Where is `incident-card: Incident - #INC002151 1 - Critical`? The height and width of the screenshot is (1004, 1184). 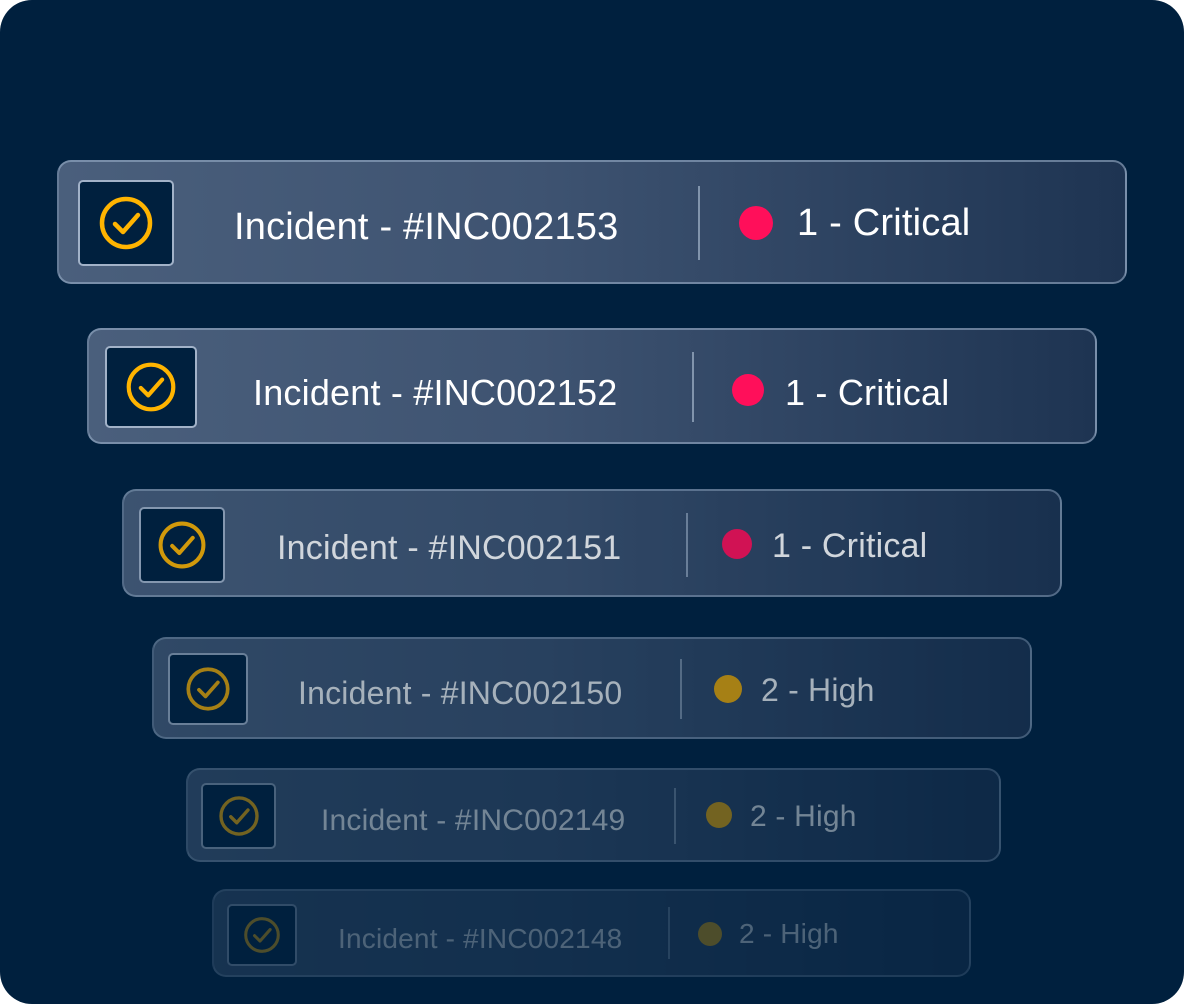
incident-card: Incident - #INC002151 1 - Critical is located at coordinates (592, 543).